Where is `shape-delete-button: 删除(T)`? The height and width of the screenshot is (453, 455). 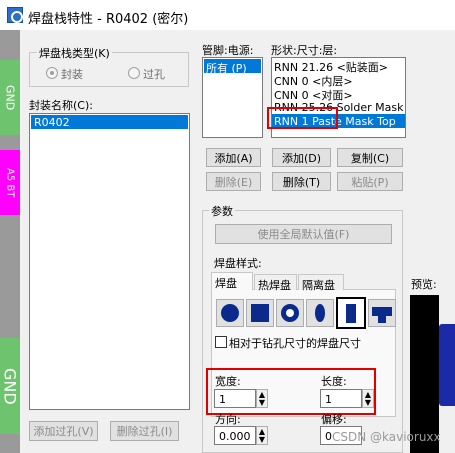
shape-delete-button: 删除(T) is located at coordinates (301, 181).